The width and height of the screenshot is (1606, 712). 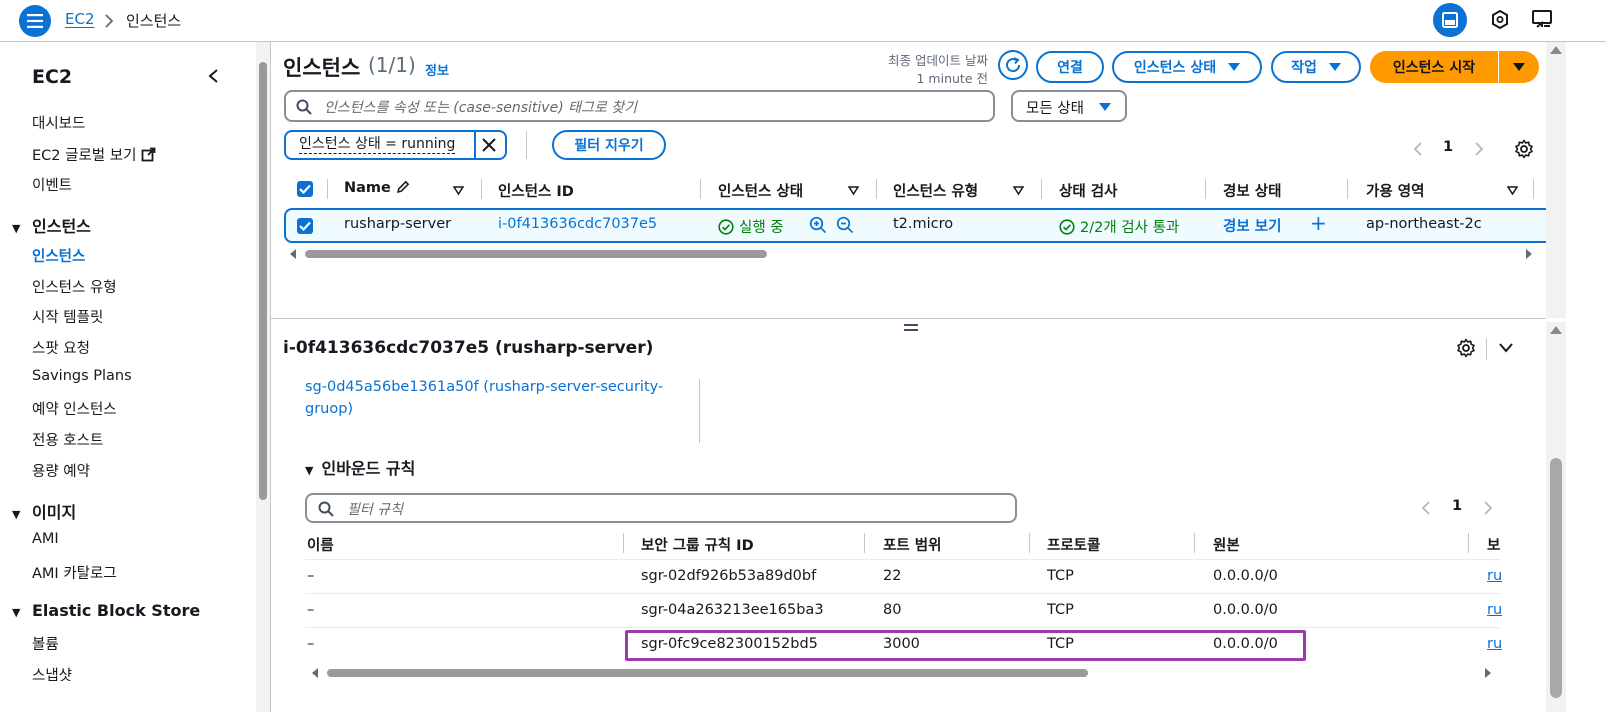 I want to click on sidebar-item-events: 이벤트, so click(x=52, y=184).